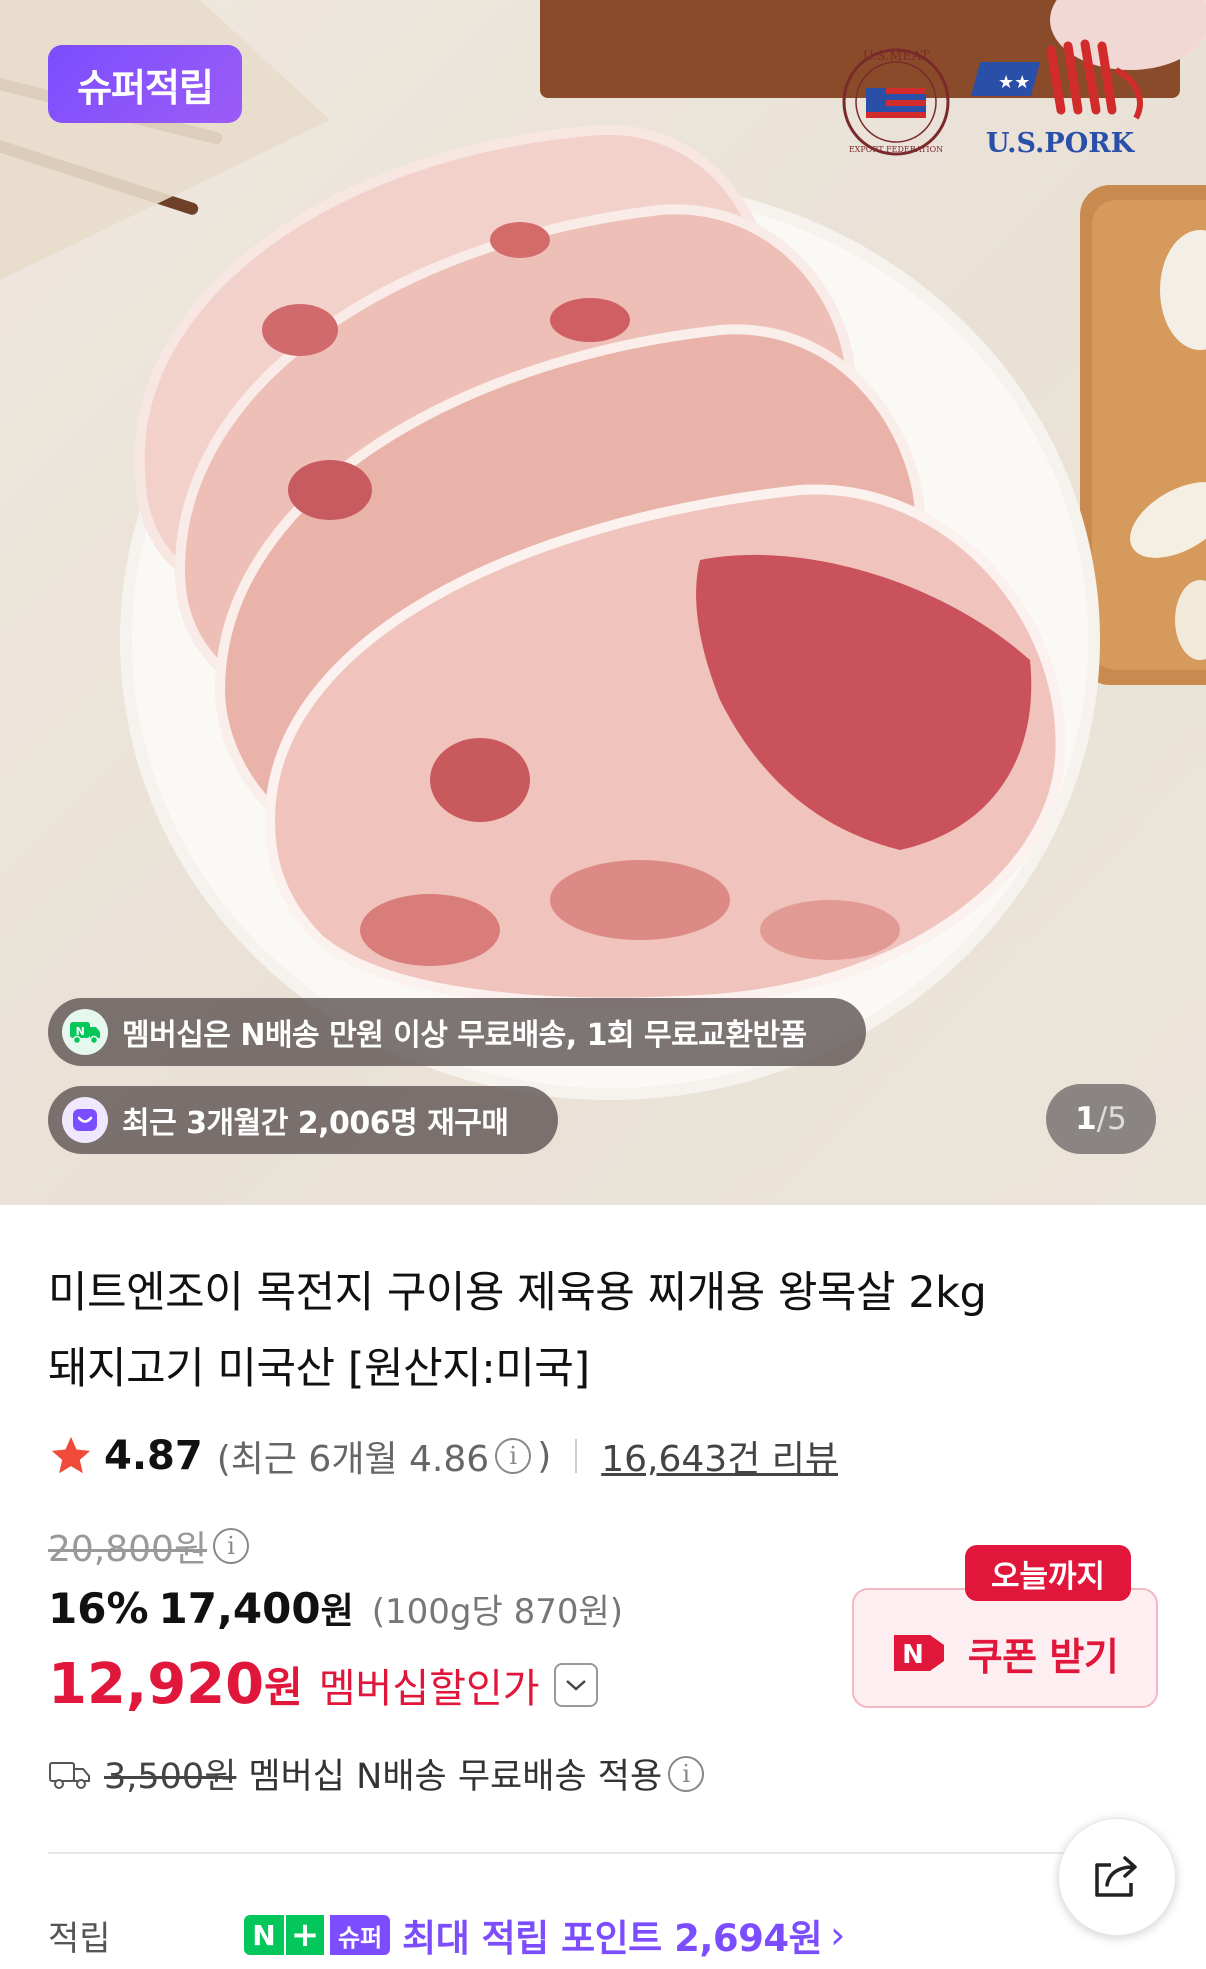 The image size is (1206, 1969). Describe the element at coordinates (145, 84) in the screenshot. I see `super-points-badge: 슈퍼적립` at that location.